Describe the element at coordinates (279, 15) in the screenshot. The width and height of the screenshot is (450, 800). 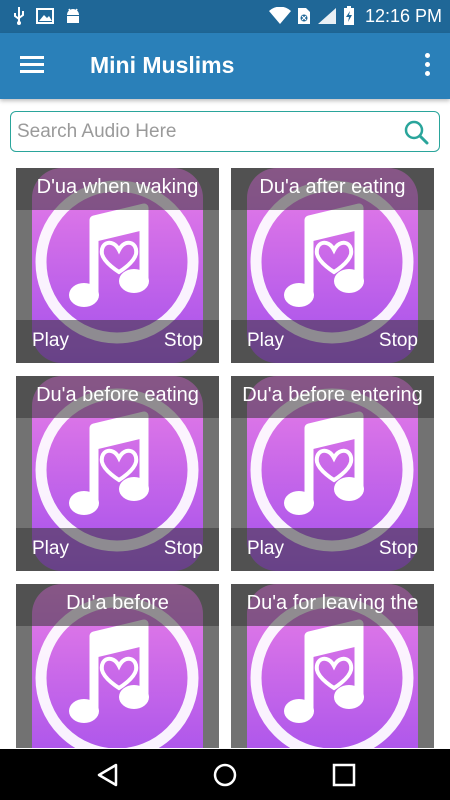
I see `wifi-icon` at that location.